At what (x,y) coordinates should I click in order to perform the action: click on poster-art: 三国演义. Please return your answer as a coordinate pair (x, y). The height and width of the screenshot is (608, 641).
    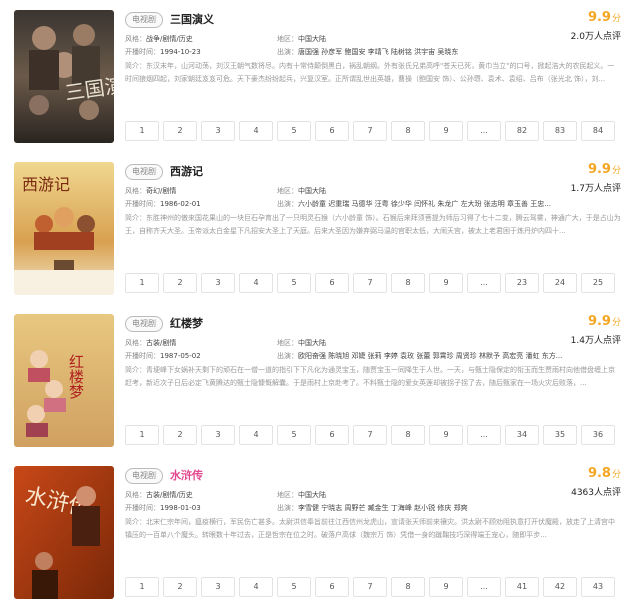
    Looking at the image, I should click on (64, 76).